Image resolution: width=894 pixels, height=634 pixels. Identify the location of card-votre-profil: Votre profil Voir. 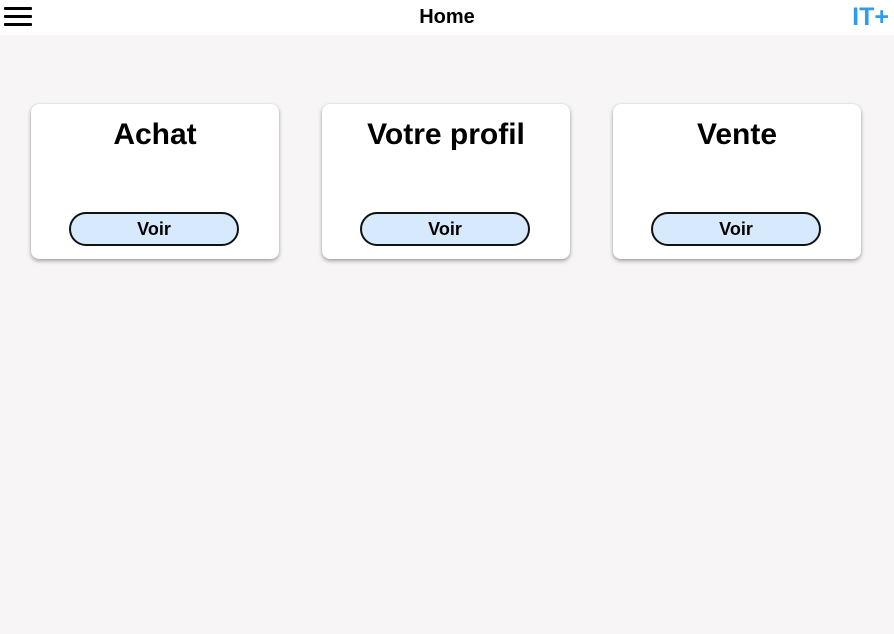
(446, 181).